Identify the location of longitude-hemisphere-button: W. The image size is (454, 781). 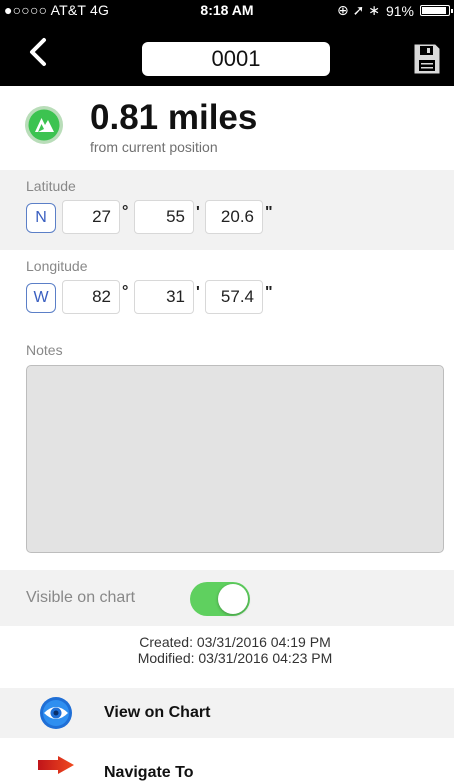
(41, 298).